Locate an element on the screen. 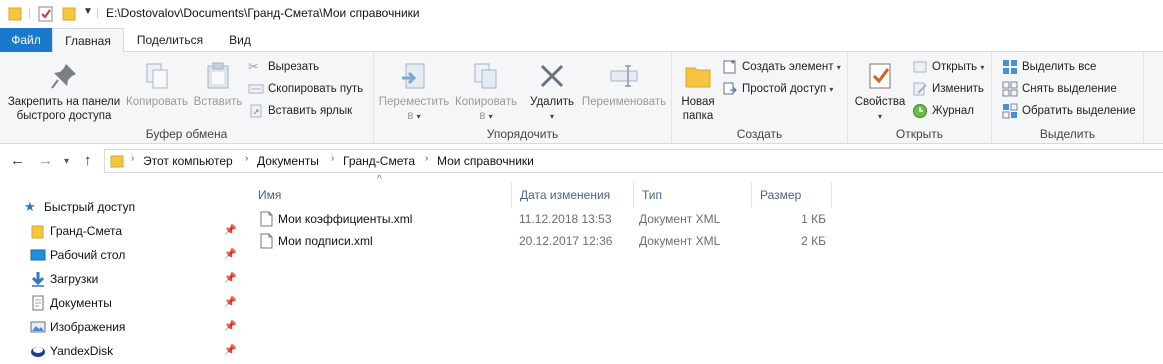 The height and width of the screenshot is (364, 1163). copy-icon is located at coordinates (157, 76).